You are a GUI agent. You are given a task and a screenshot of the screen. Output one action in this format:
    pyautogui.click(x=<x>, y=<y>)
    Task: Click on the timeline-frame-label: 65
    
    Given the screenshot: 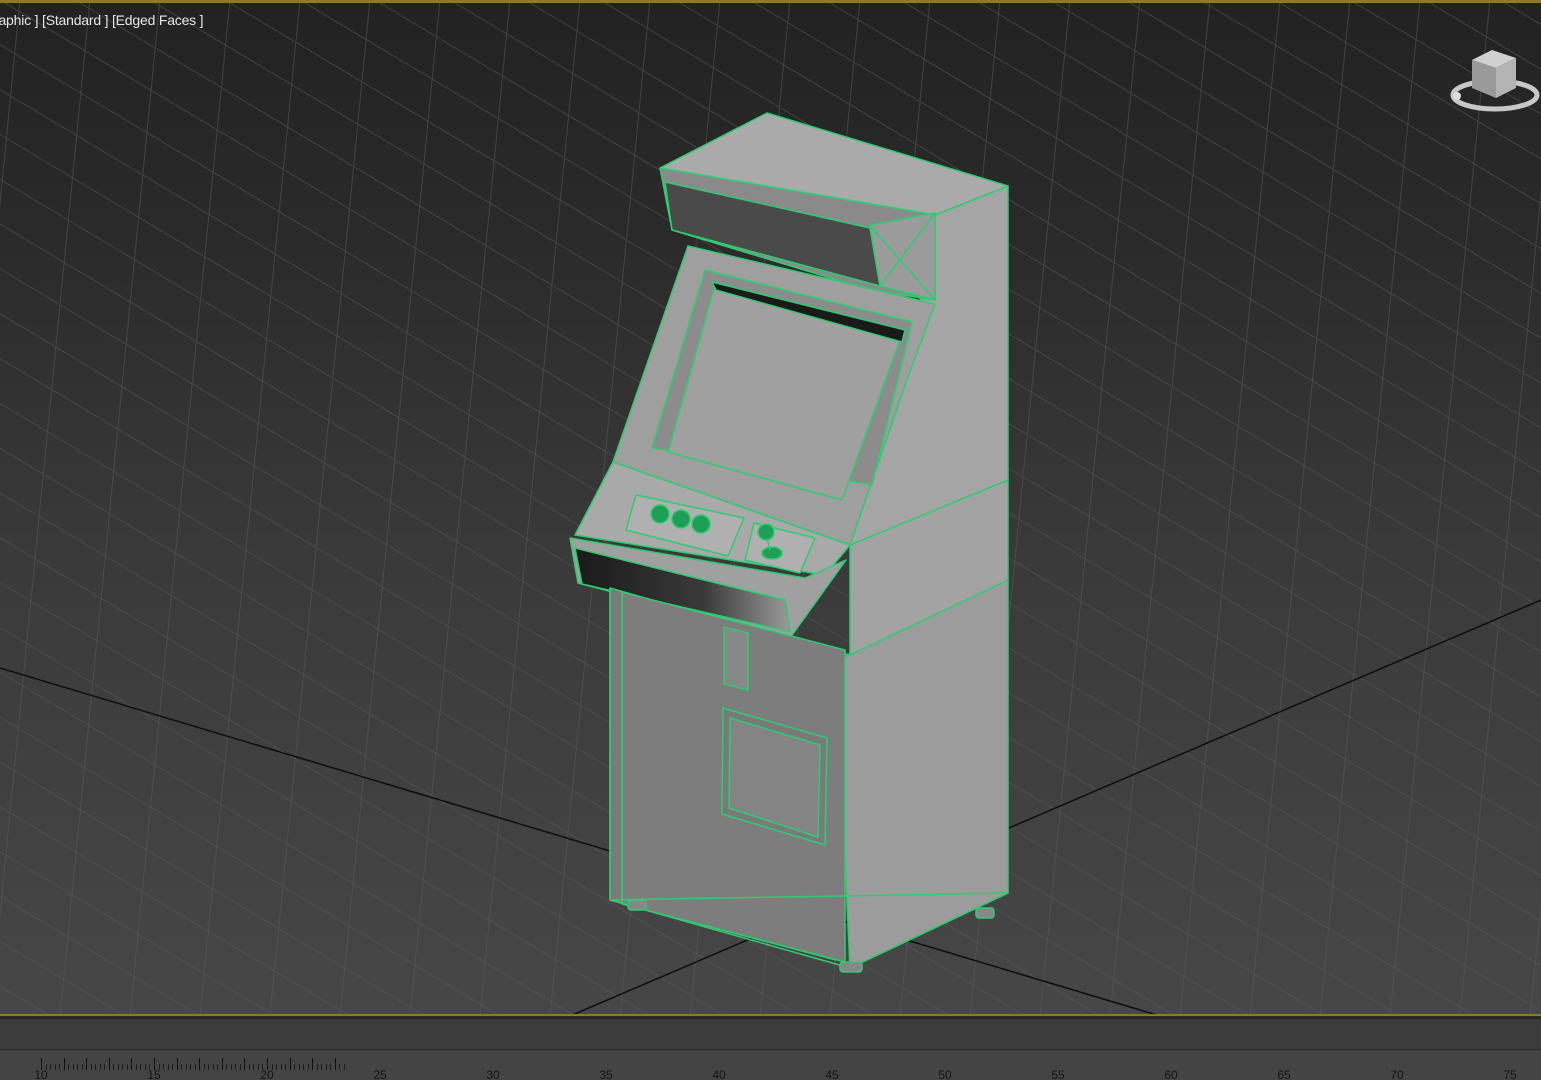 What is the action you would take?
    pyautogui.click(x=1284, y=1074)
    